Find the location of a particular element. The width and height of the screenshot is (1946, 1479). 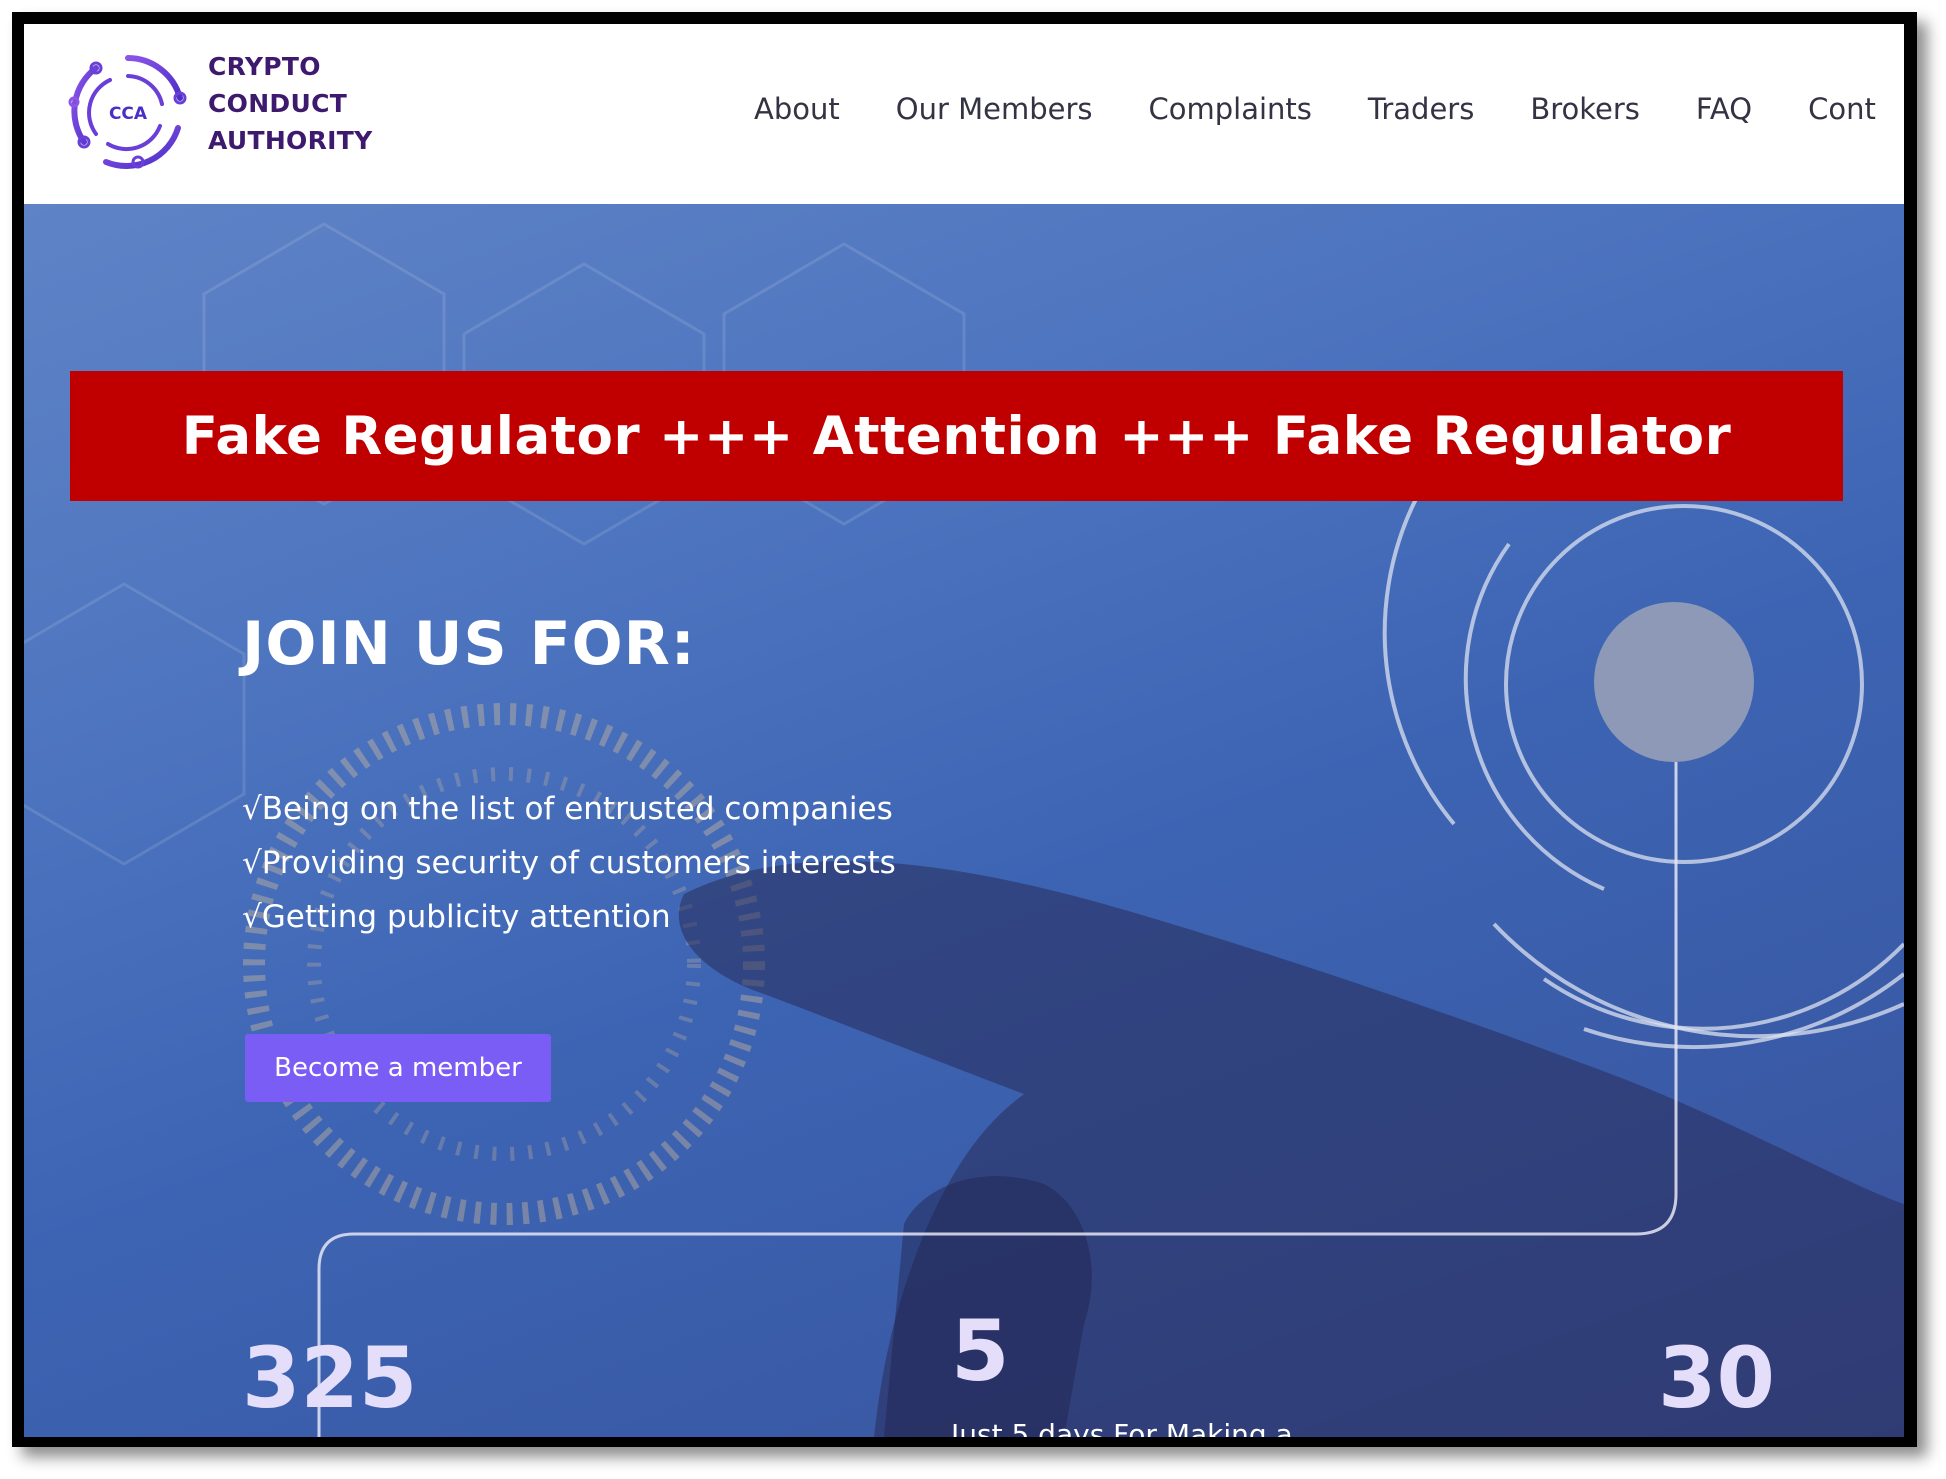

brand-name: CRYPTO CONDUCT AUTHORITY is located at coordinates (290, 103).